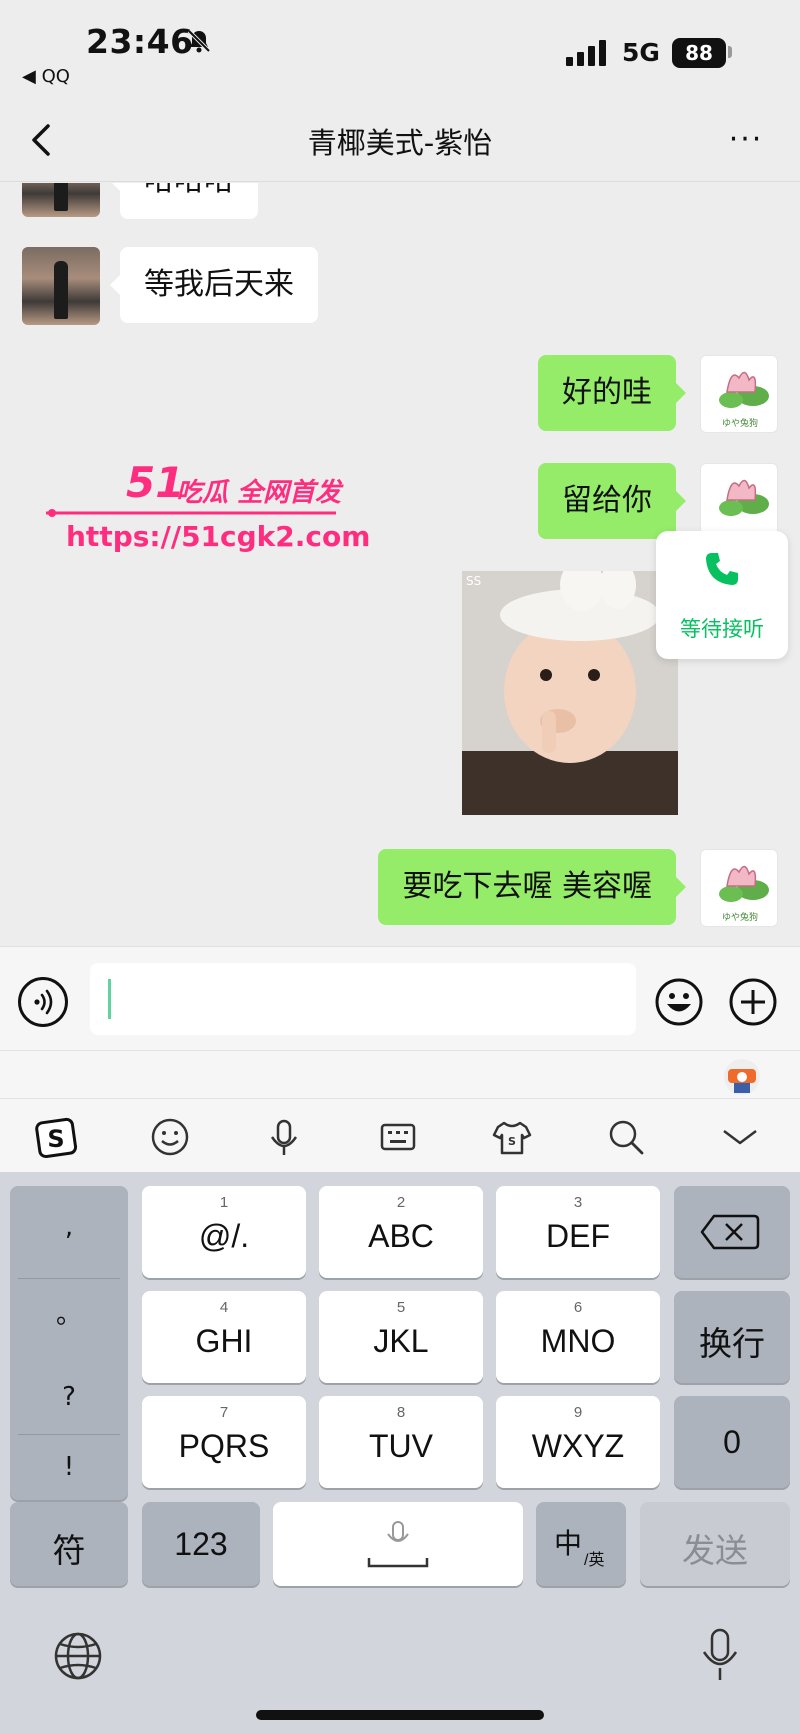  I want to click on punct-period-key: 。, so click(69, 1312).